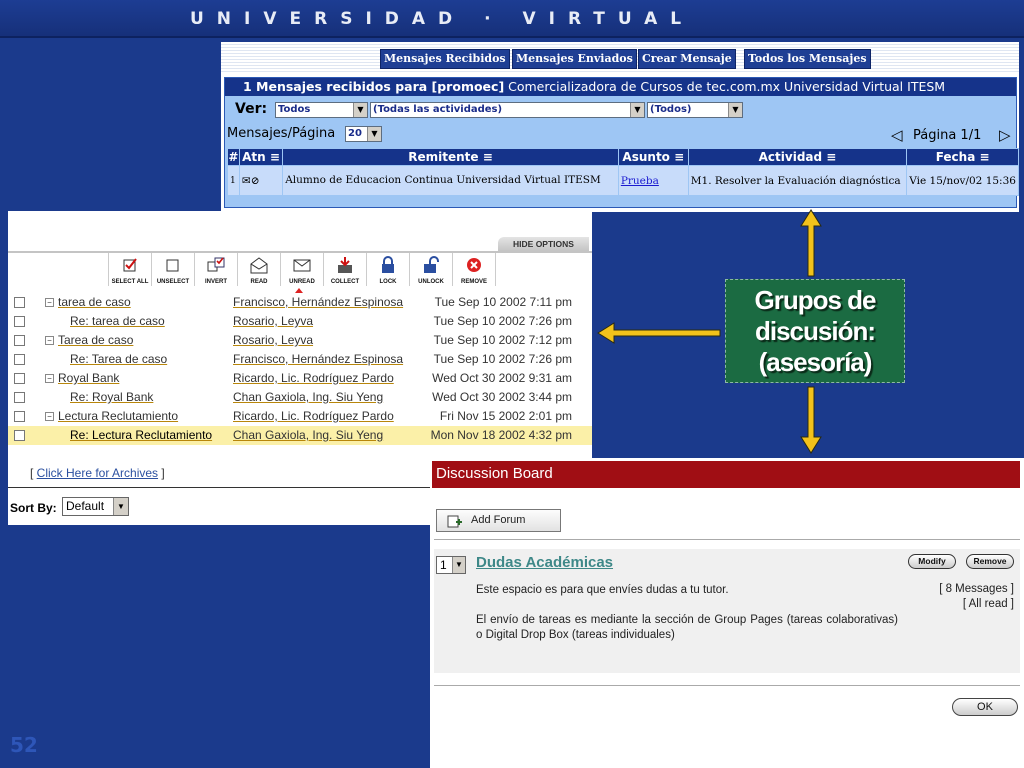  I want to click on col-remitente: Remitente ≡, so click(450, 157).